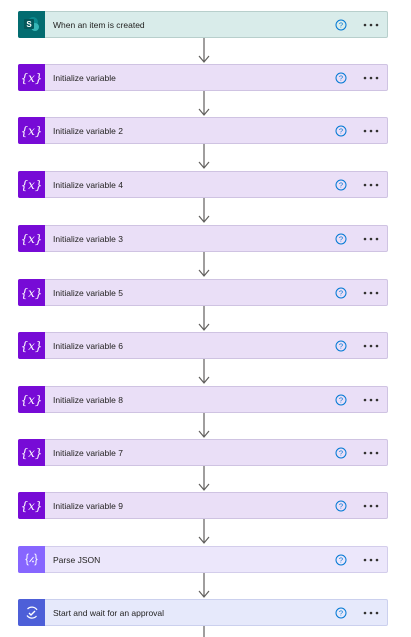 Image resolution: width=411 pixels, height=637 pixels. What do you see at coordinates (203, 505) in the screenshot?
I see `step-card-variable: {x} Initialize variable 9 ?` at bounding box center [203, 505].